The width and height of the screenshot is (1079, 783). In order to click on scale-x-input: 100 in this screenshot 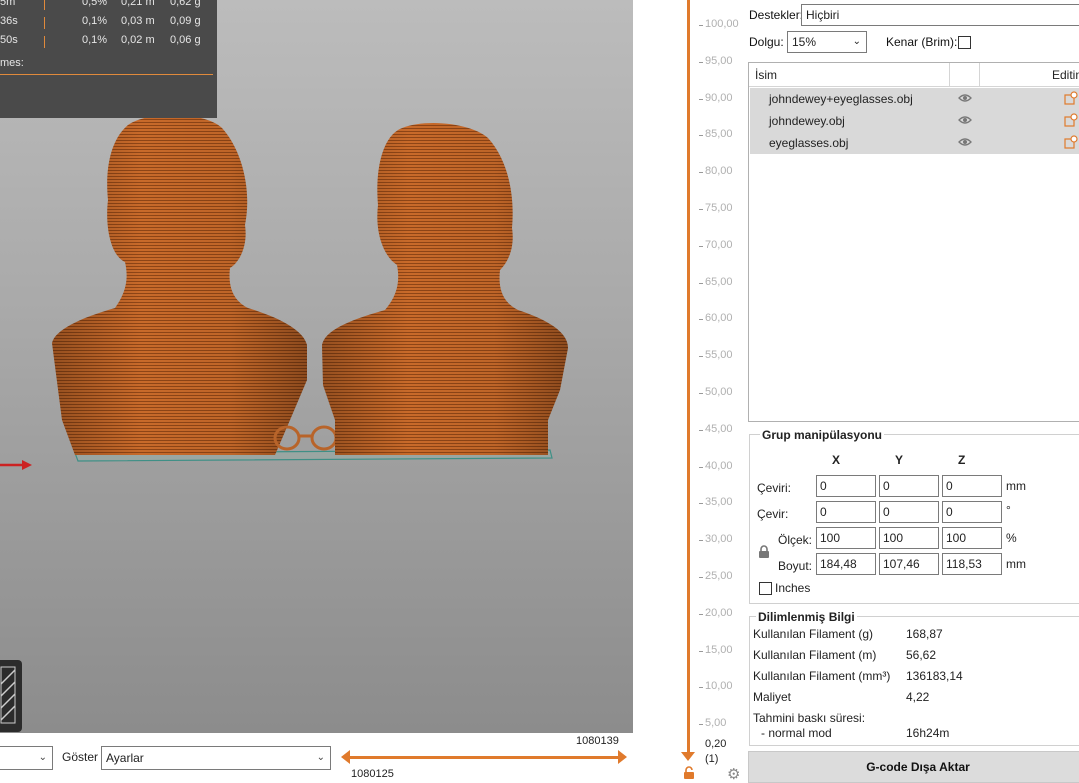, I will do `click(846, 538)`.